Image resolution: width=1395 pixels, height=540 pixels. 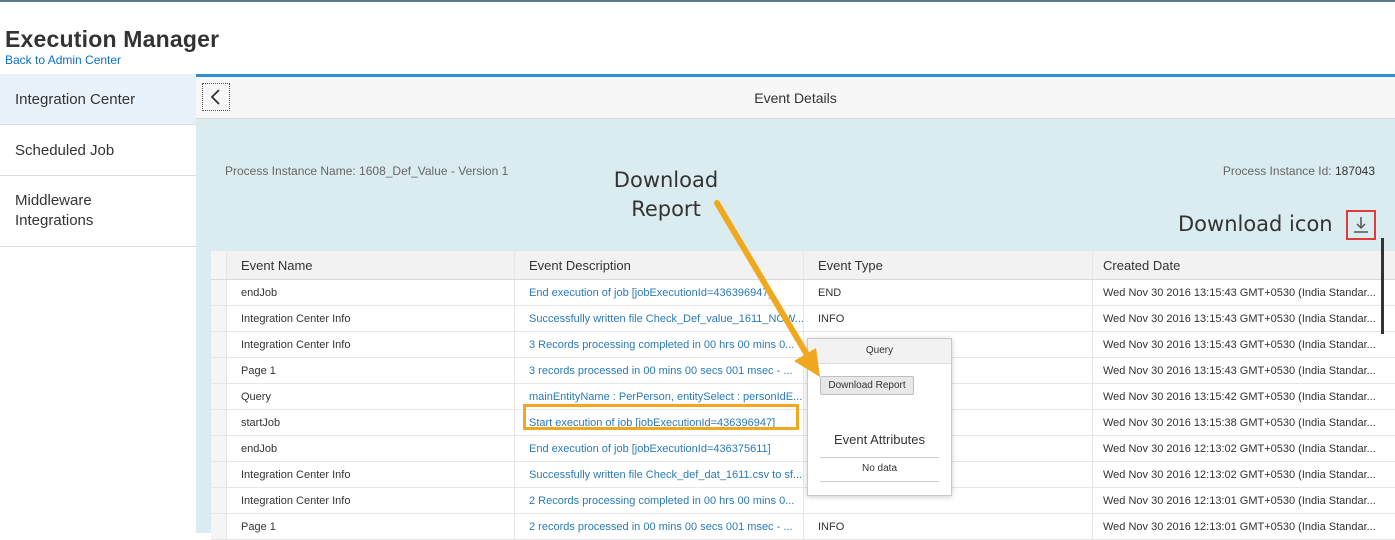 I want to click on scrollbar, so click(x=1382, y=286).